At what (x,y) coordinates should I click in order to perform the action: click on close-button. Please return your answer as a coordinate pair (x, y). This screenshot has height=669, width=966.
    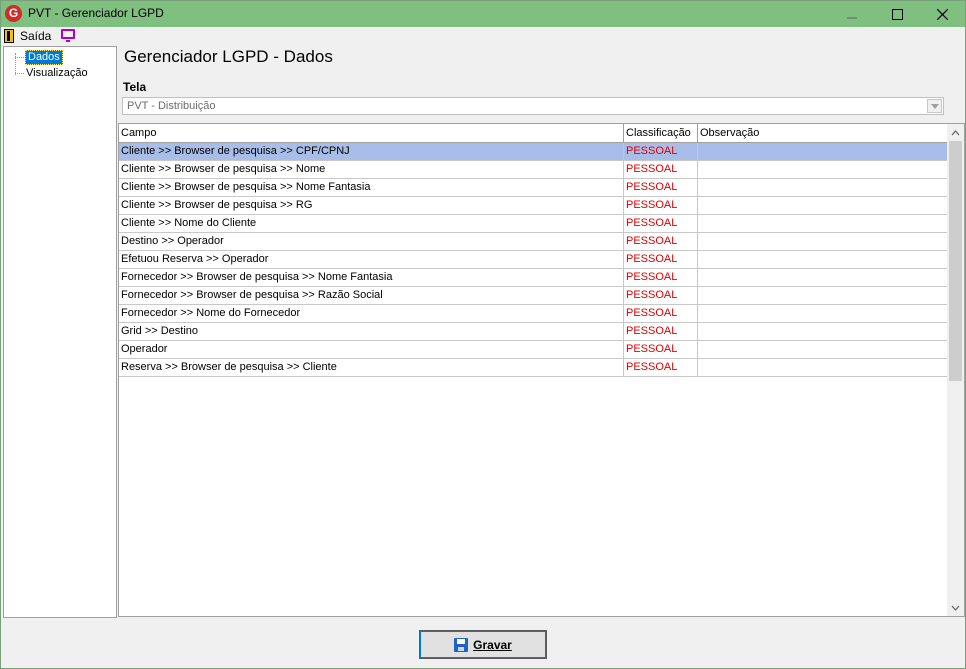
    Looking at the image, I should click on (942, 14).